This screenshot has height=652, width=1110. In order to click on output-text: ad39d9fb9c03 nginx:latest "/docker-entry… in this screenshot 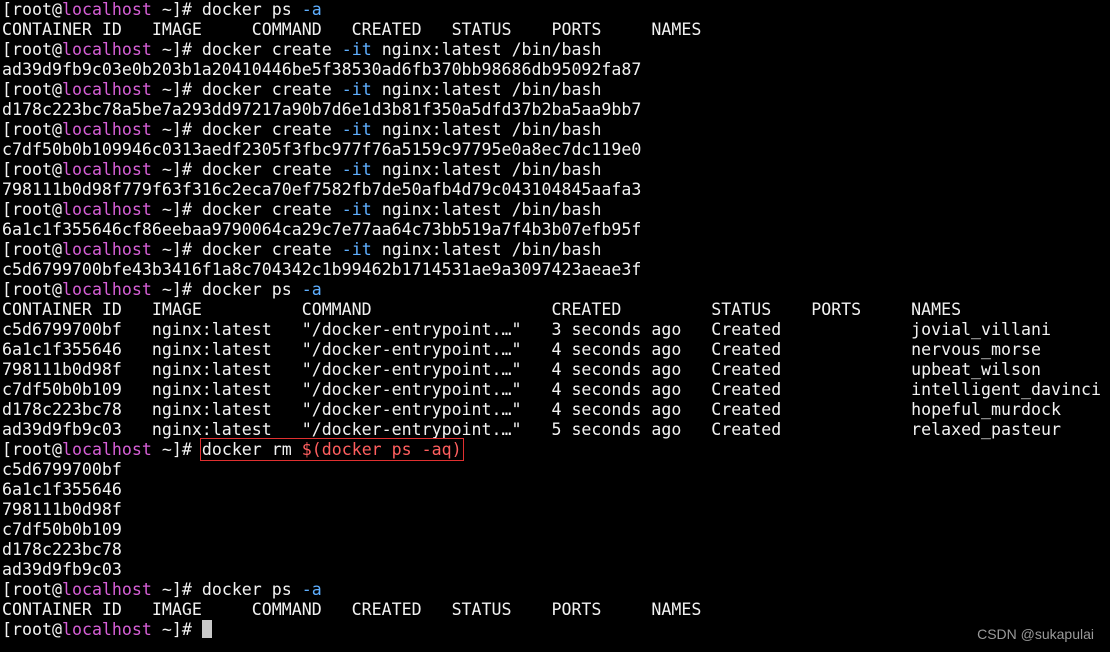, I will do `click(531, 429)`.